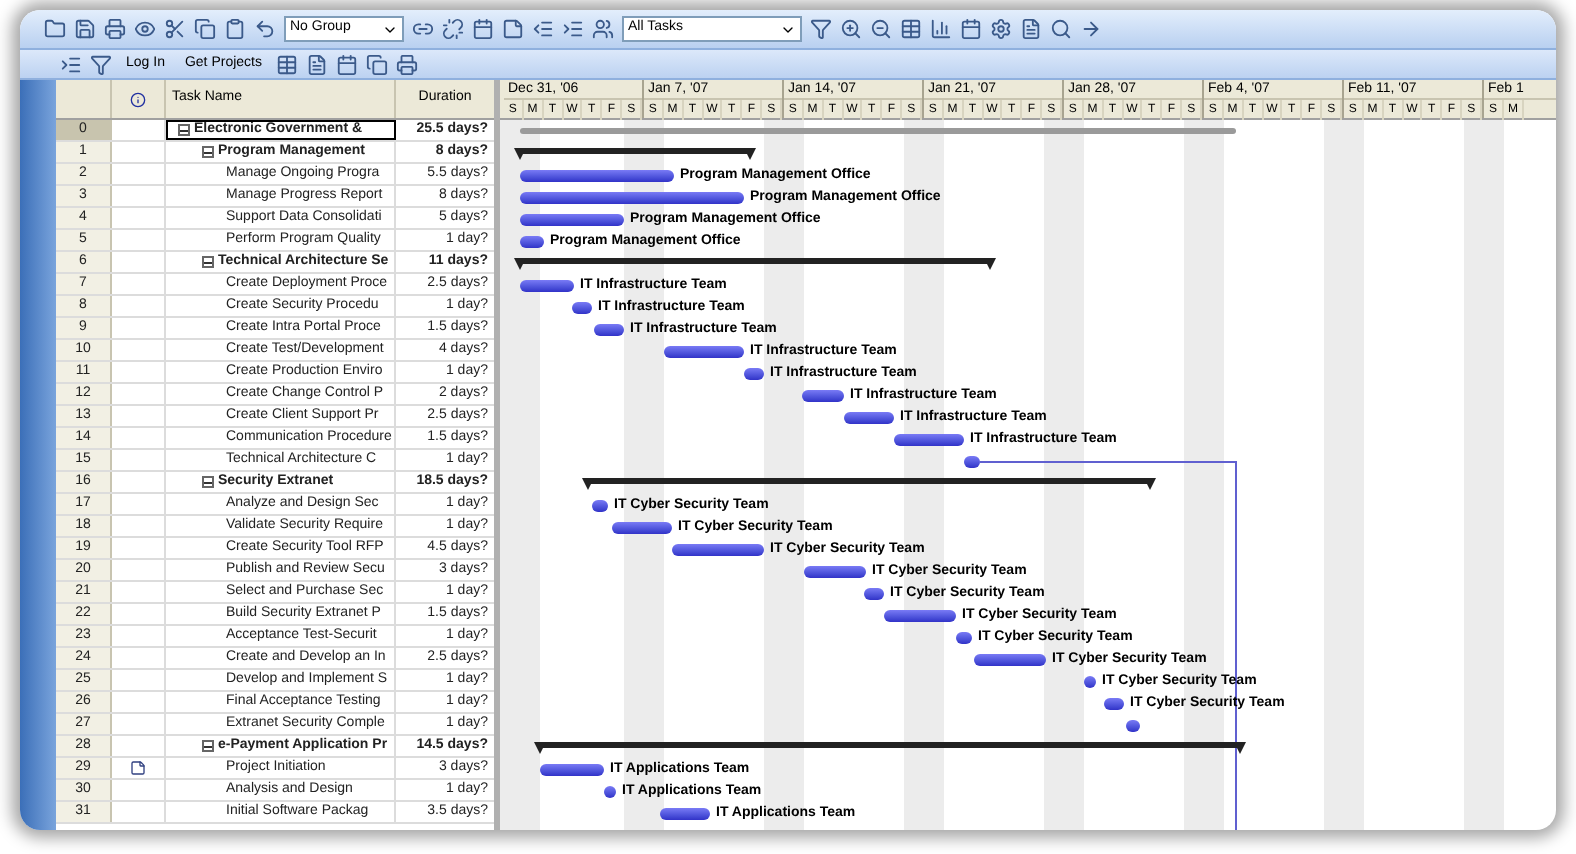 Image resolution: width=1576 pixels, height=854 pixels. I want to click on undo-icon, so click(265, 29).